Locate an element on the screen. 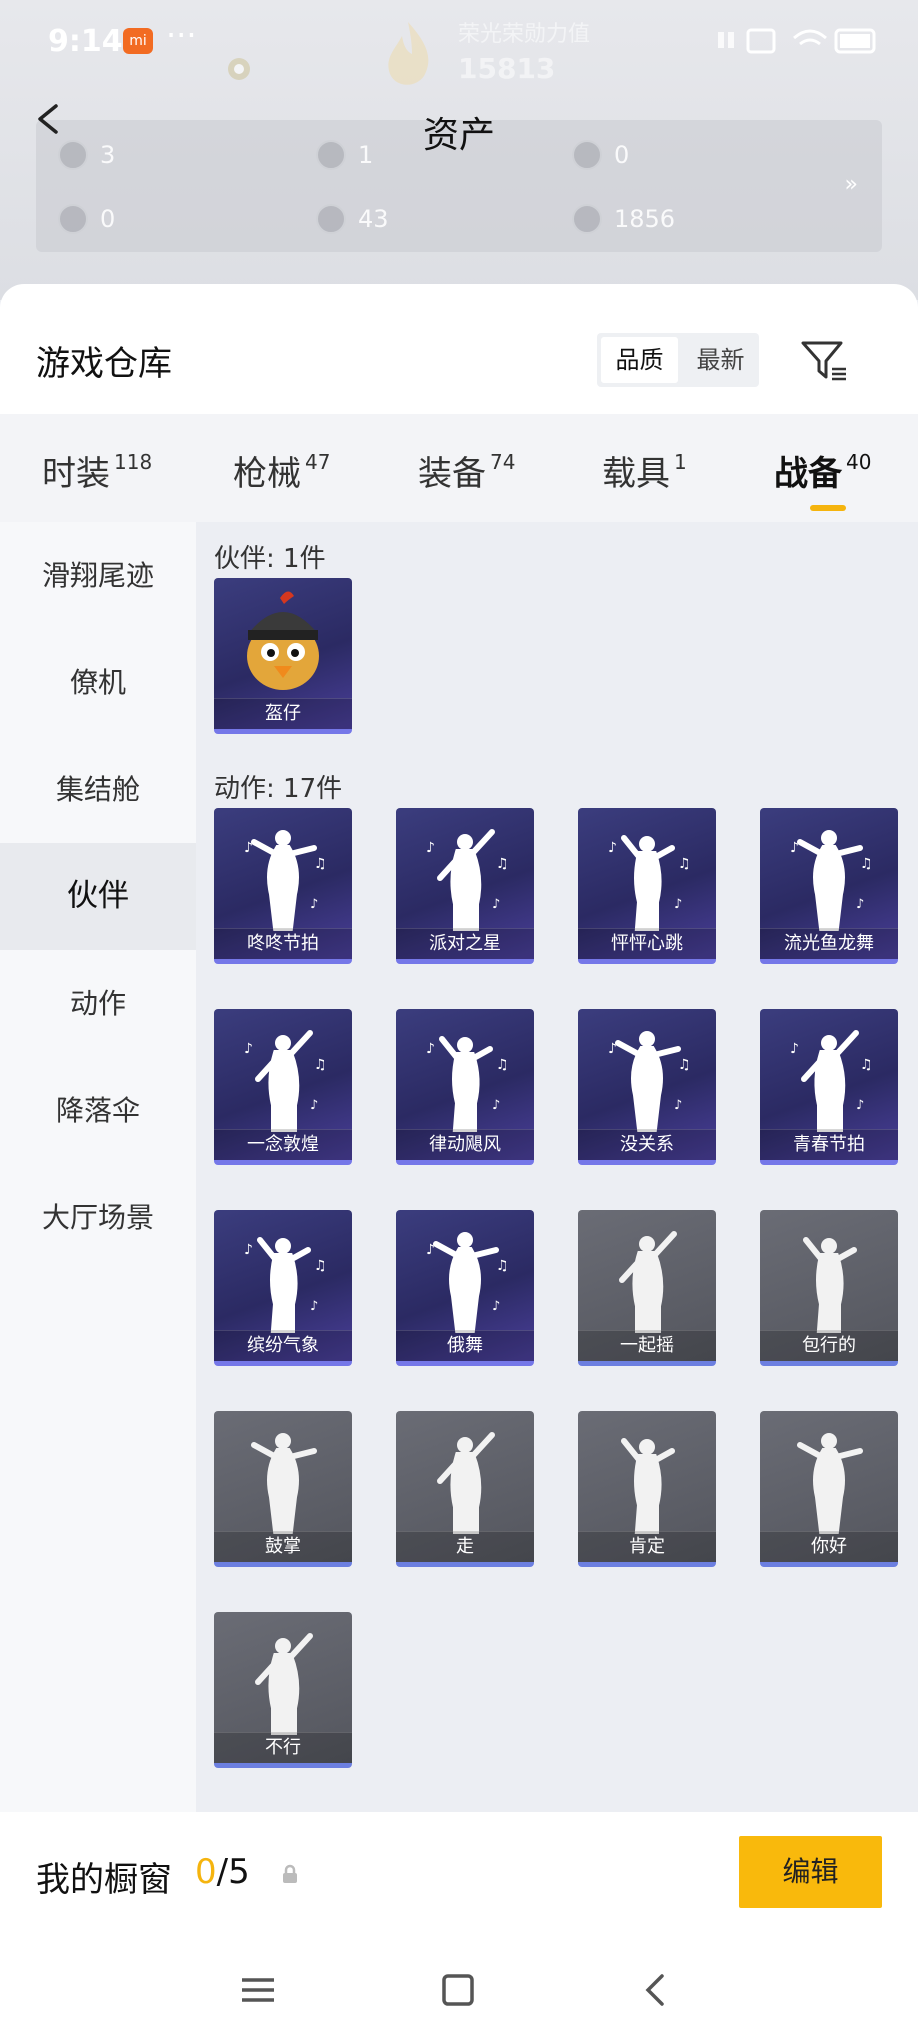 This screenshot has width=918, height=2040. item-card: 你好 is located at coordinates (829, 1489).